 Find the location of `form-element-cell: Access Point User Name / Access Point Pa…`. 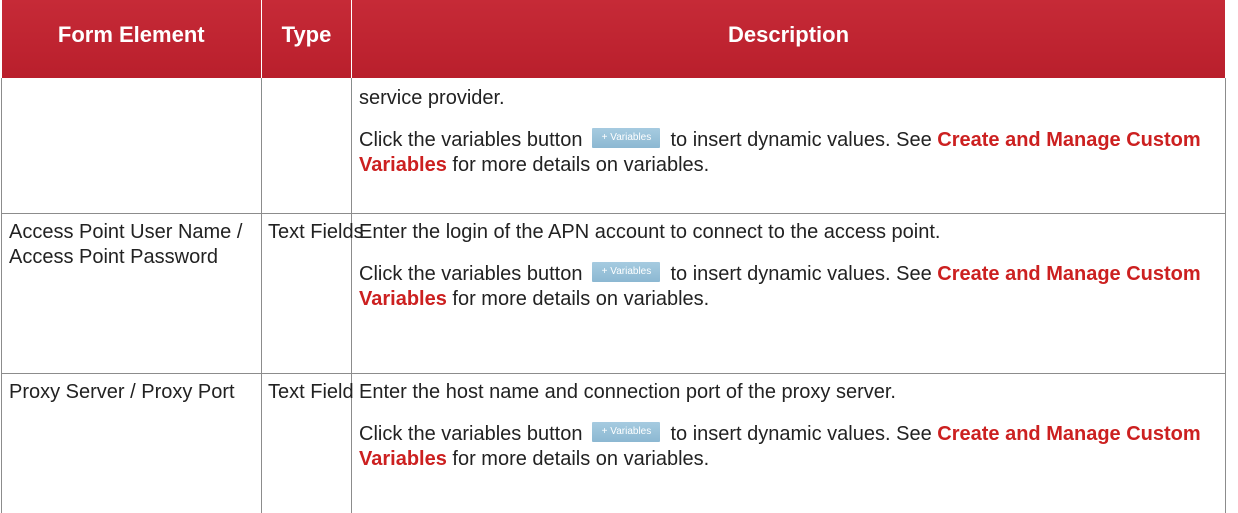

form-element-cell: Access Point User Name / Access Point Pa… is located at coordinates (131, 293).